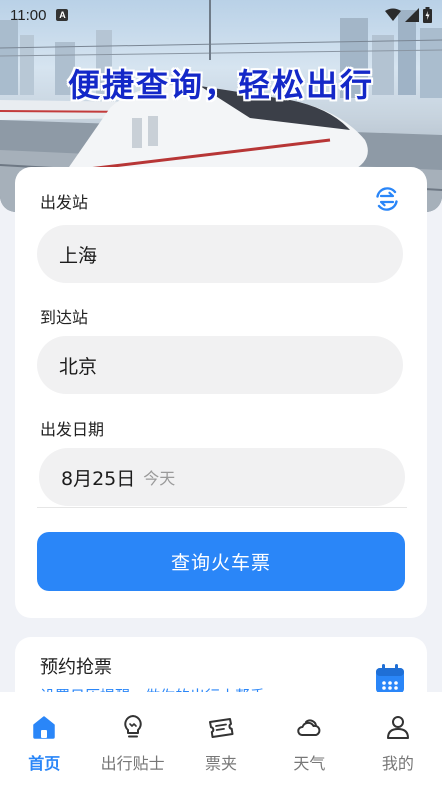 The image size is (442, 785). I want to click on calendar-icon, so click(390, 678).